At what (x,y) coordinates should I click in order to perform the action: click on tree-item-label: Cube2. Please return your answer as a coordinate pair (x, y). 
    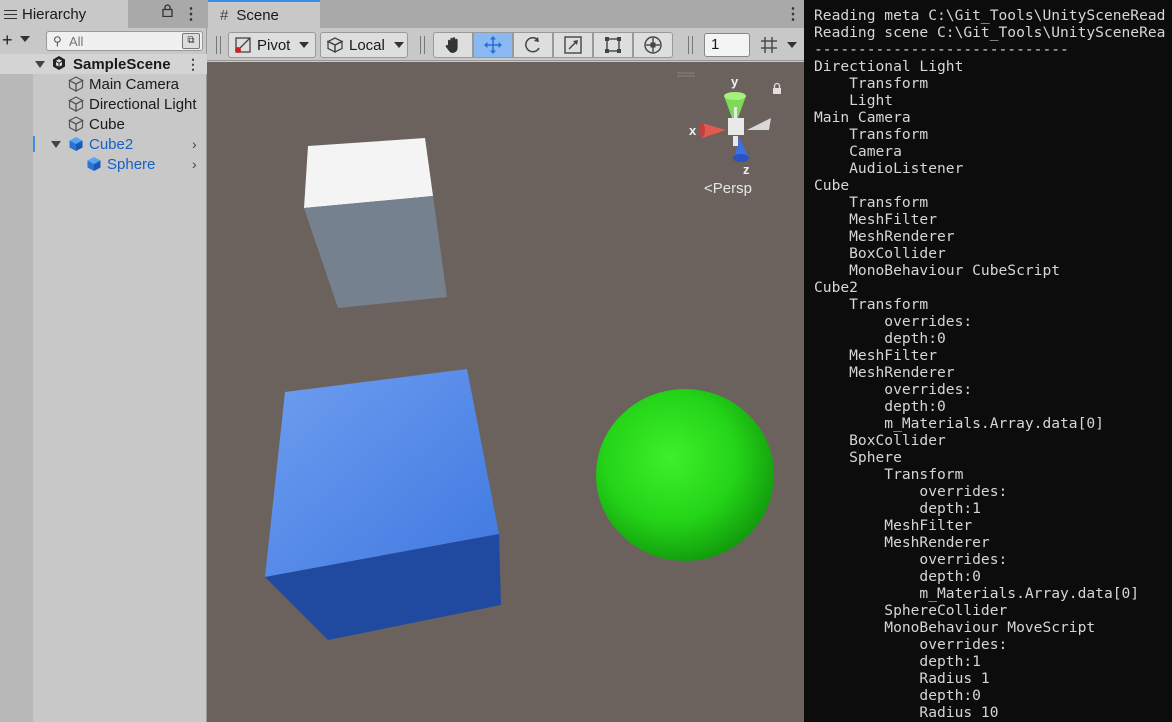
    Looking at the image, I should click on (111, 144).